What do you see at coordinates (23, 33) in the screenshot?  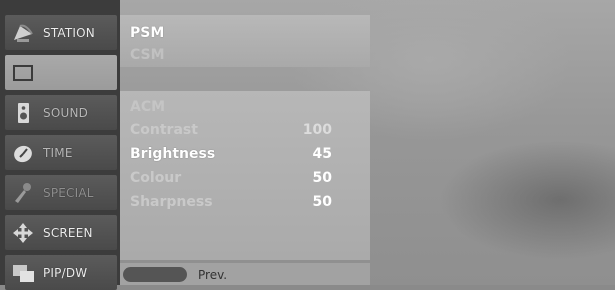 I see `satellite-dish-icon` at bounding box center [23, 33].